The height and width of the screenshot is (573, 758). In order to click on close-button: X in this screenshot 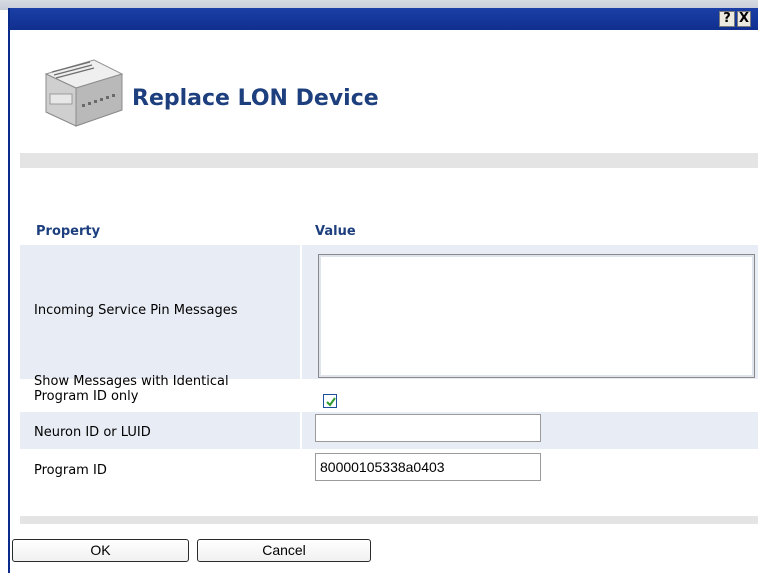, I will do `click(744, 19)`.